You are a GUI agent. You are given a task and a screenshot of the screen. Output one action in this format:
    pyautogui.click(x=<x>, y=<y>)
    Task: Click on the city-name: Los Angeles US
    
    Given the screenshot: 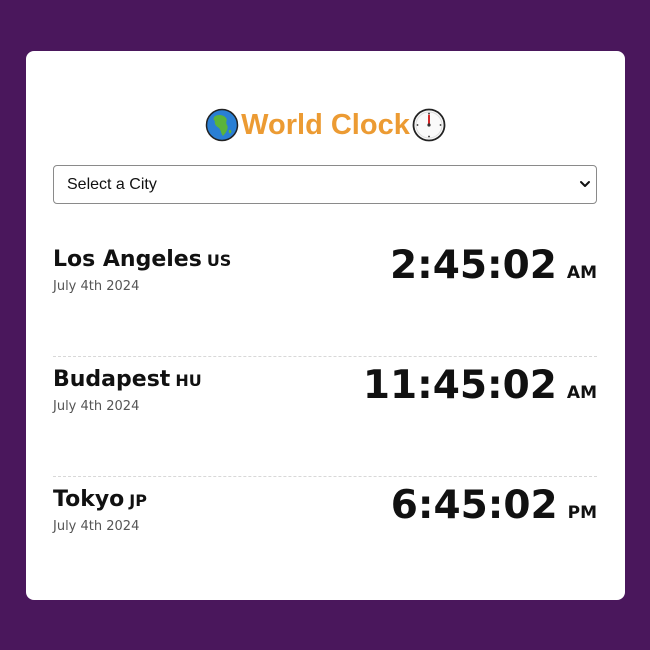 What is the action you would take?
    pyautogui.click(x=142, y=260)
    